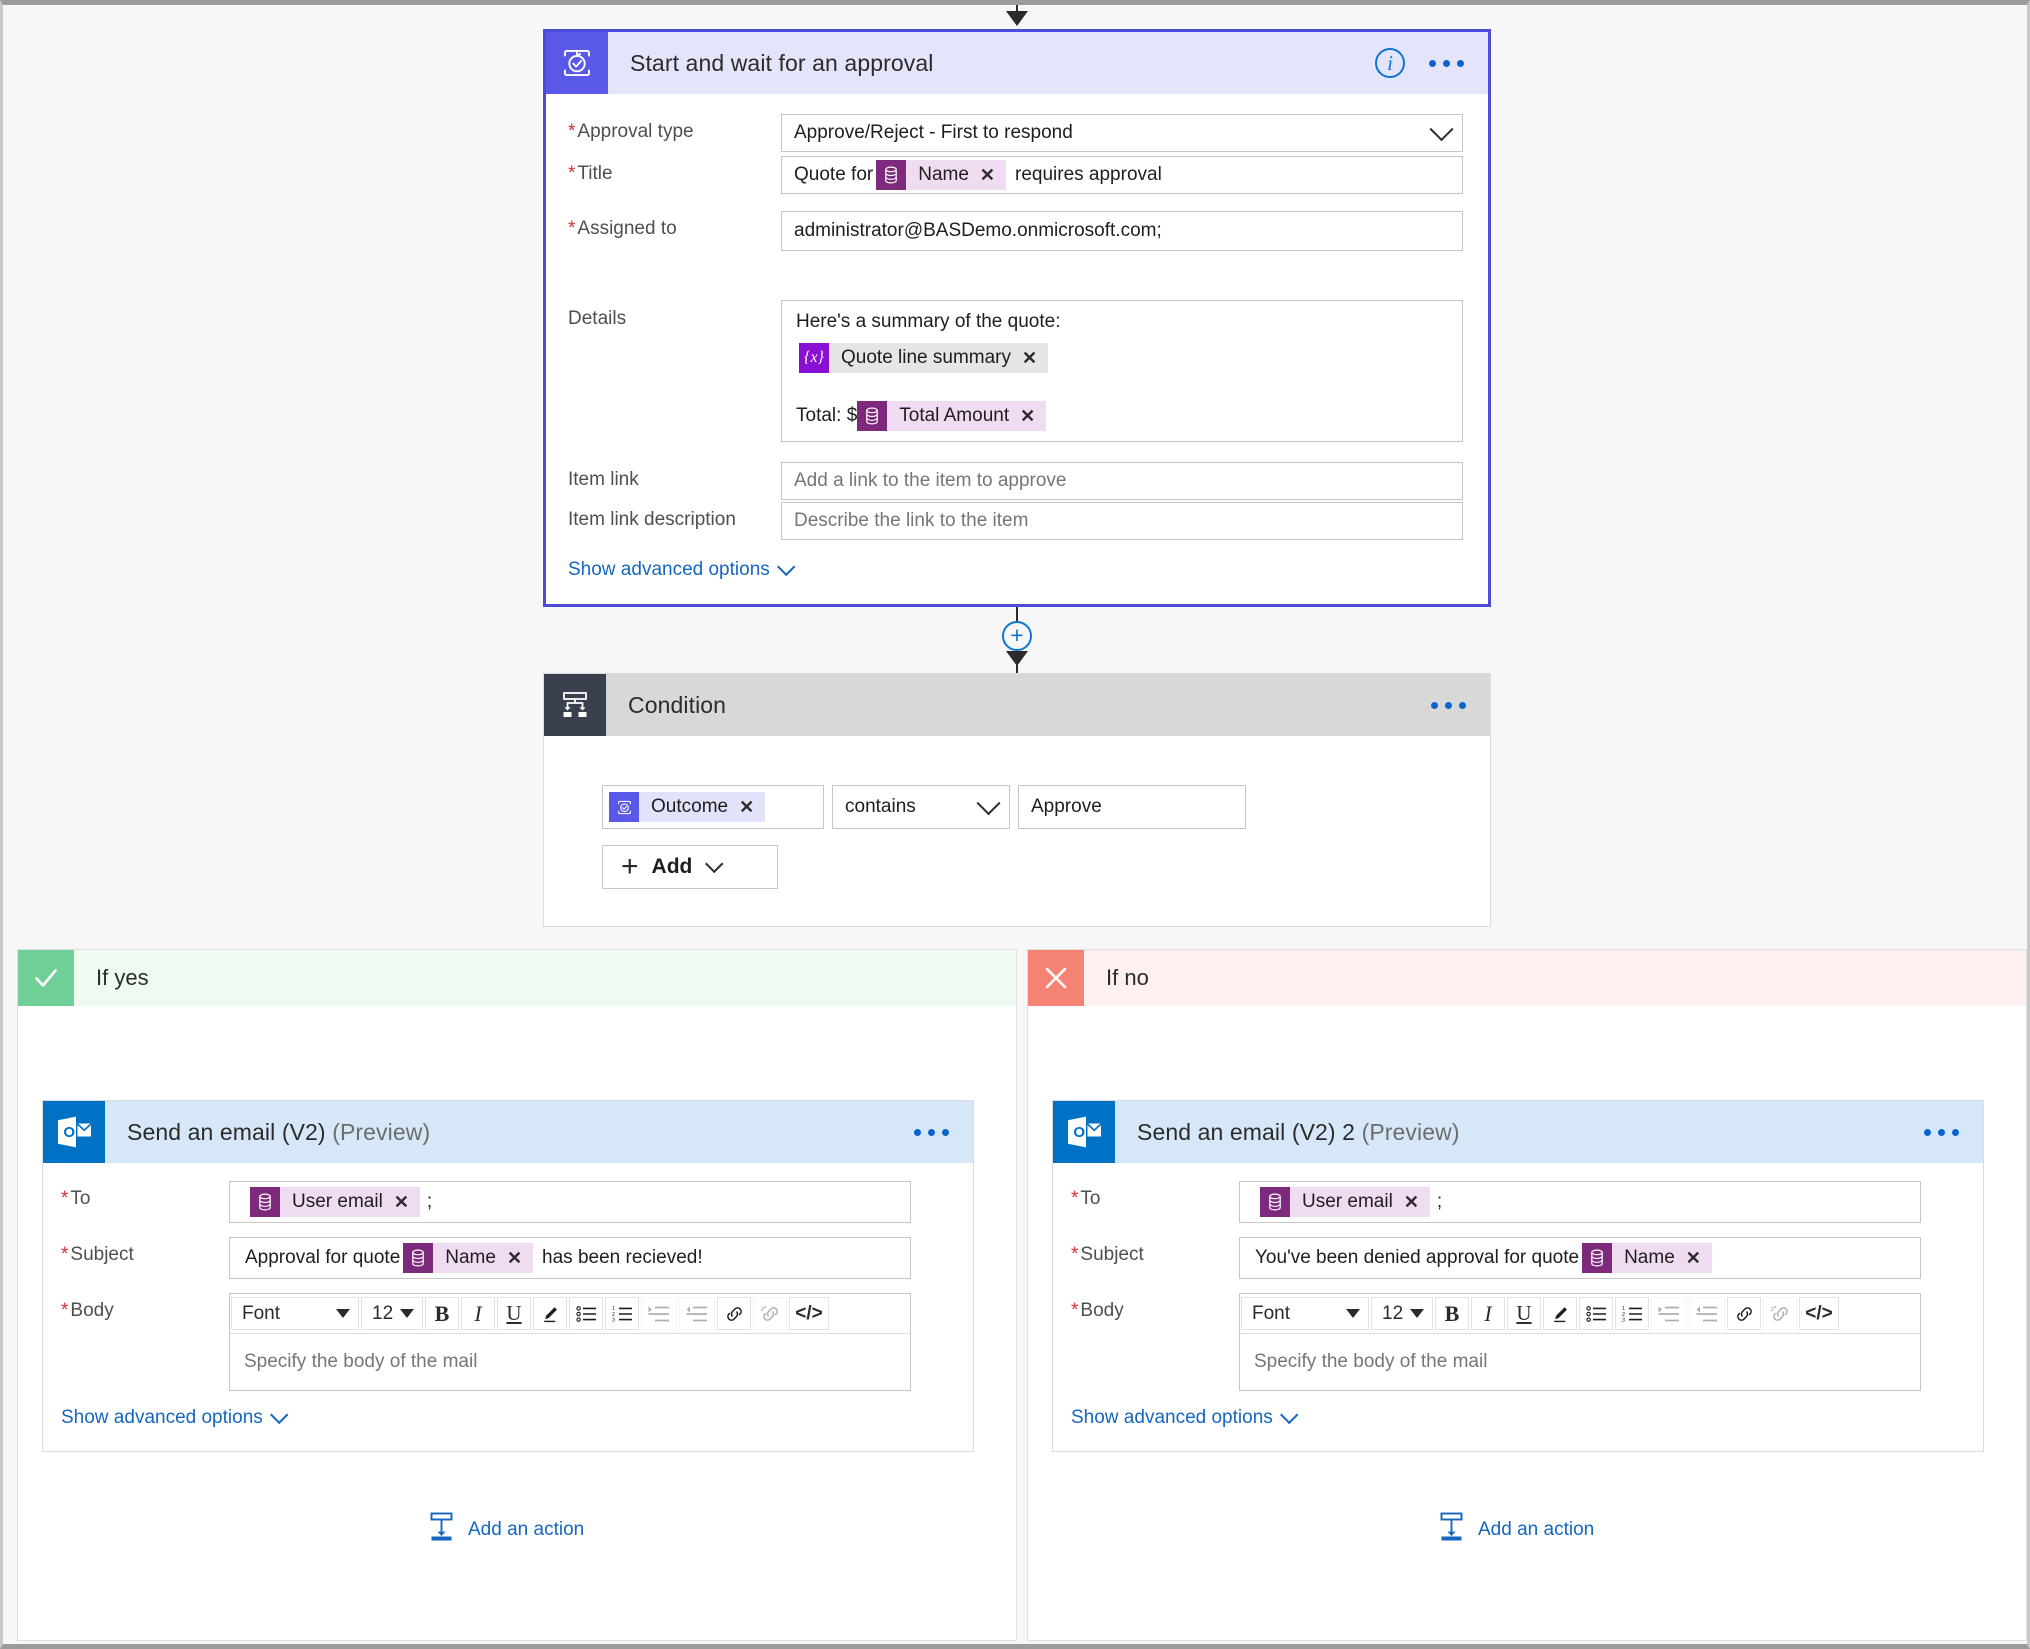 Image resolution: width=2030 pixels, height=1649 pixels. I want to click on approval-more-menu, so click(1446, 63).